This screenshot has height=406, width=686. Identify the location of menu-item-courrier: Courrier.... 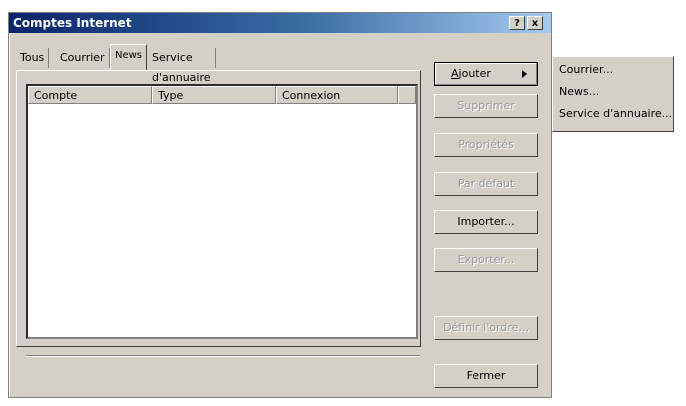
(586, 69).